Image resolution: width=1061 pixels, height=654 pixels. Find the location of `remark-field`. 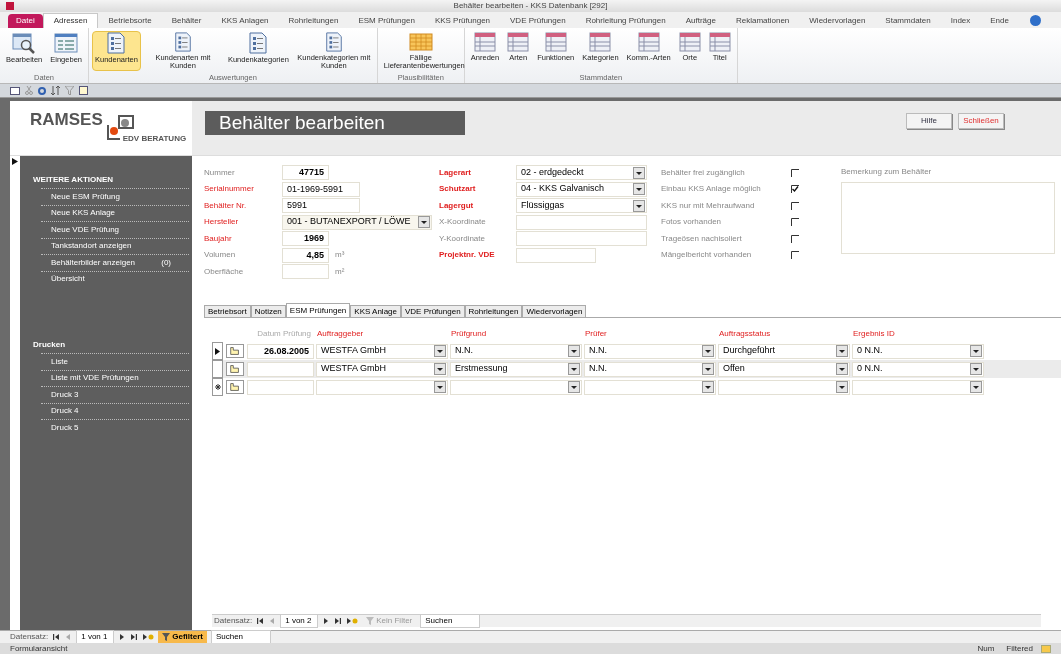

remark-field is located at coordinates (948, 218).